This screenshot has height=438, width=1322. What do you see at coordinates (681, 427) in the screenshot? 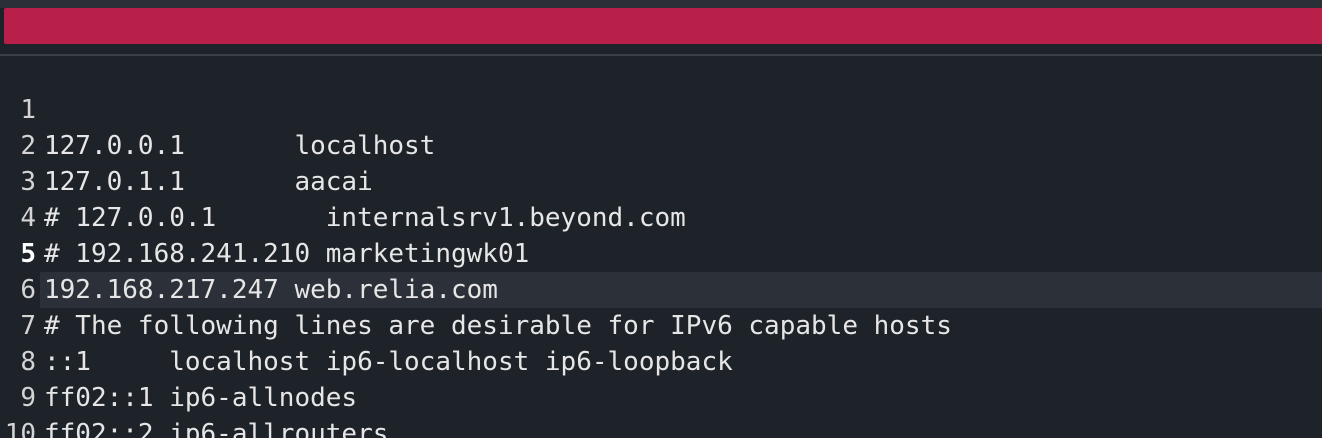
I see `line-text: ff02::2 ip6-allrouters` at bounding box center [681, 427].